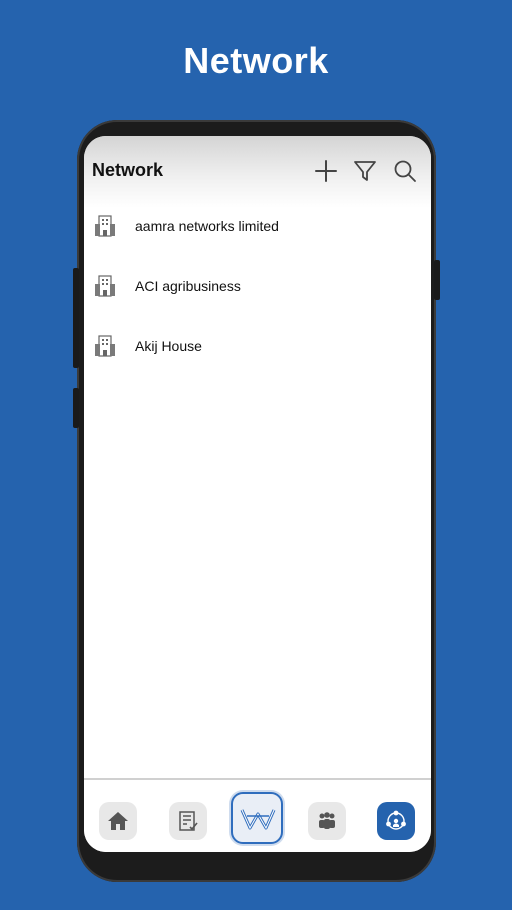 The height and width of the screenshot is (910, 512). I want to click on document-check-icon, so click(188, 821).